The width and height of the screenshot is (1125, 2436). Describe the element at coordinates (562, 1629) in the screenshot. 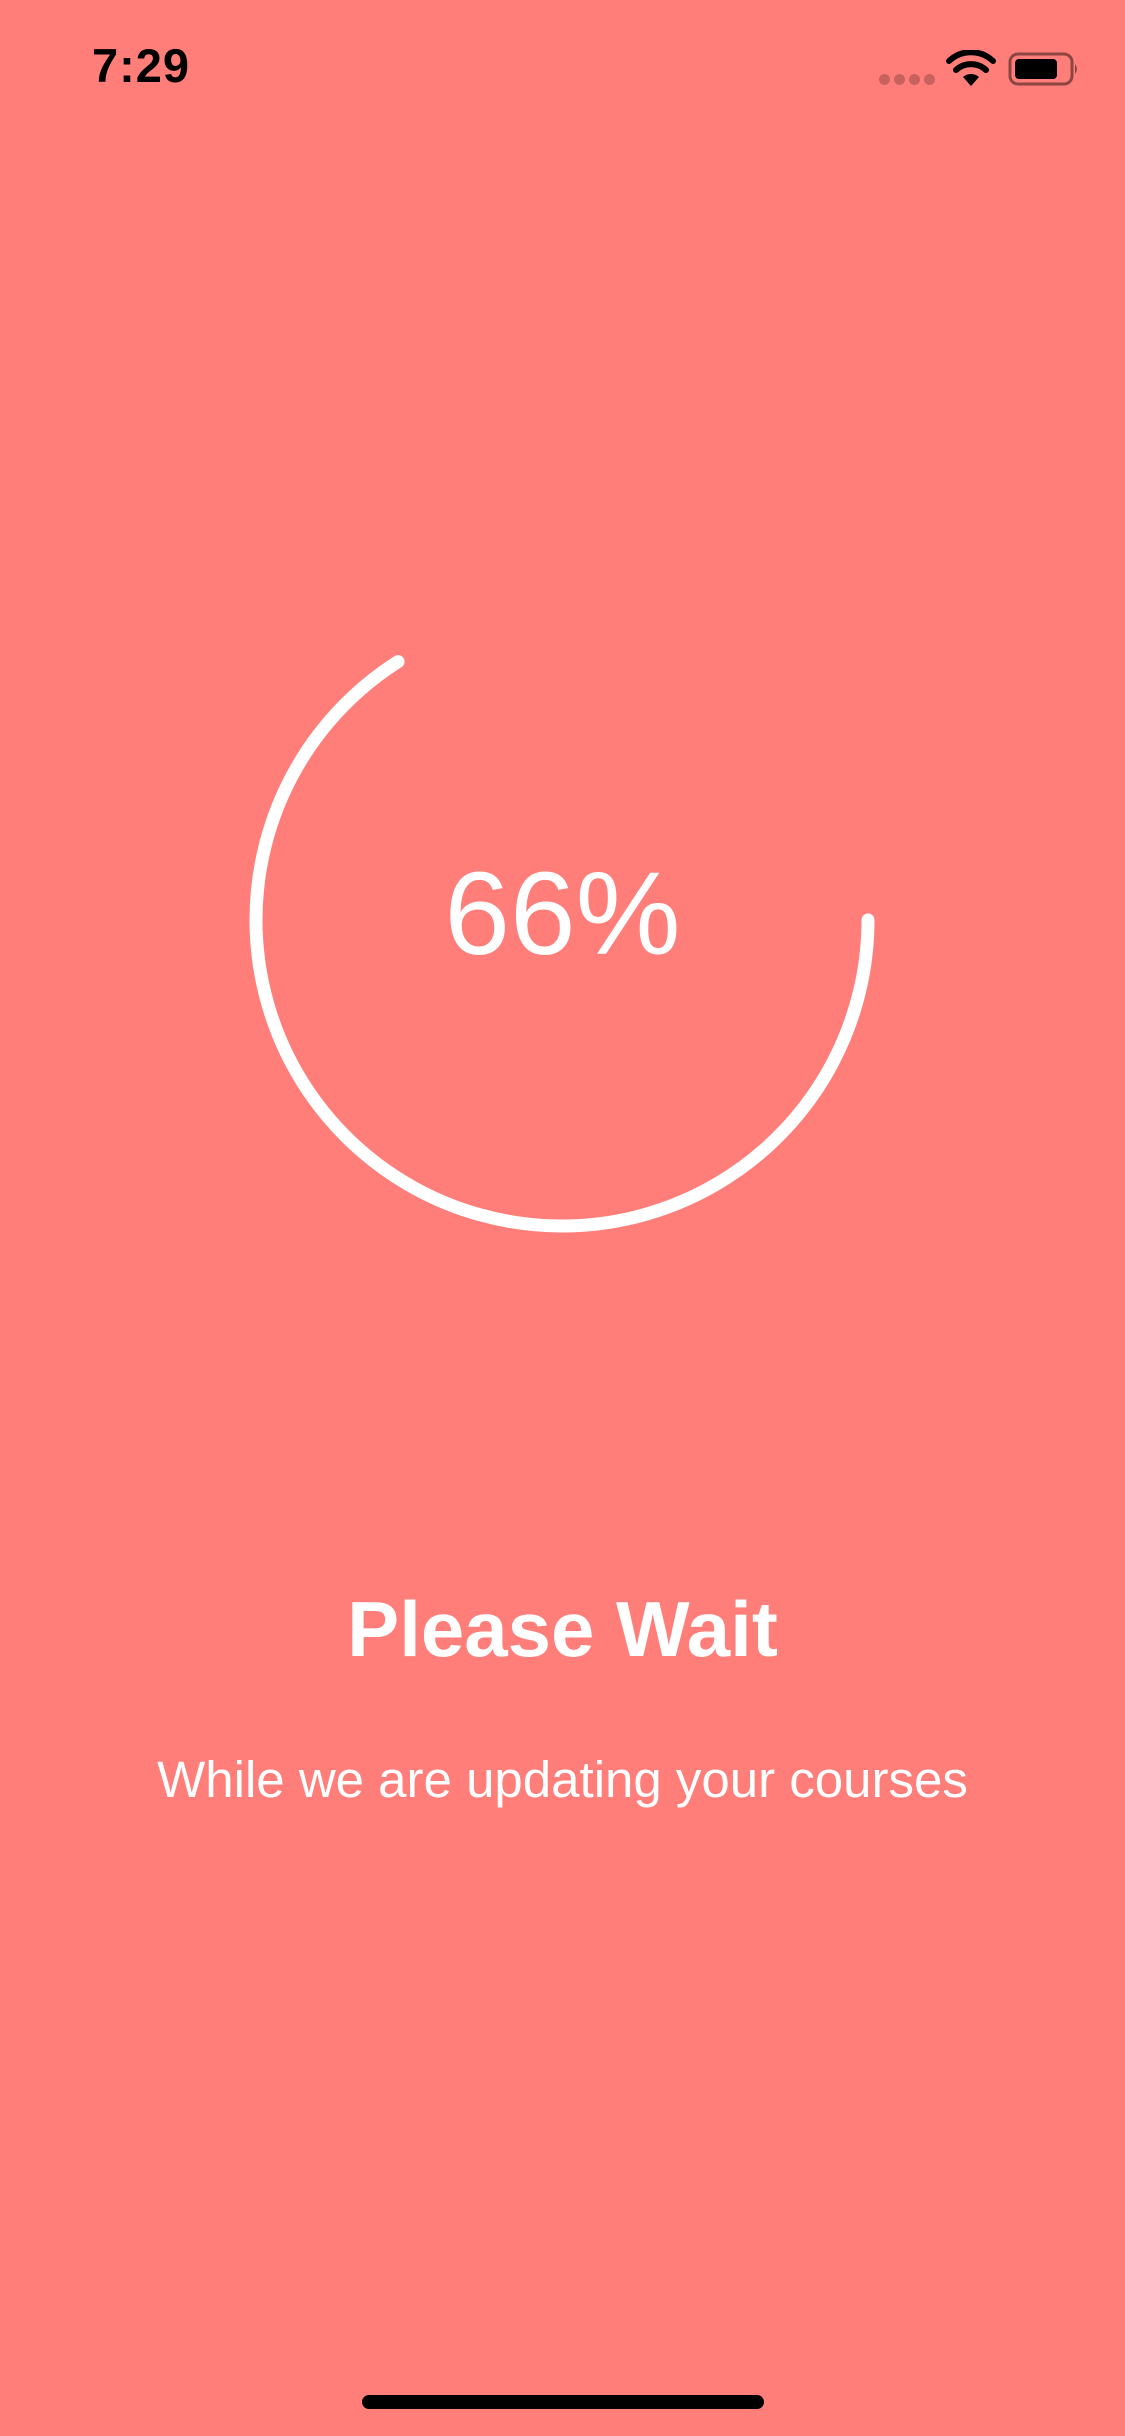

I see `page-title: Please Wait` at that location.